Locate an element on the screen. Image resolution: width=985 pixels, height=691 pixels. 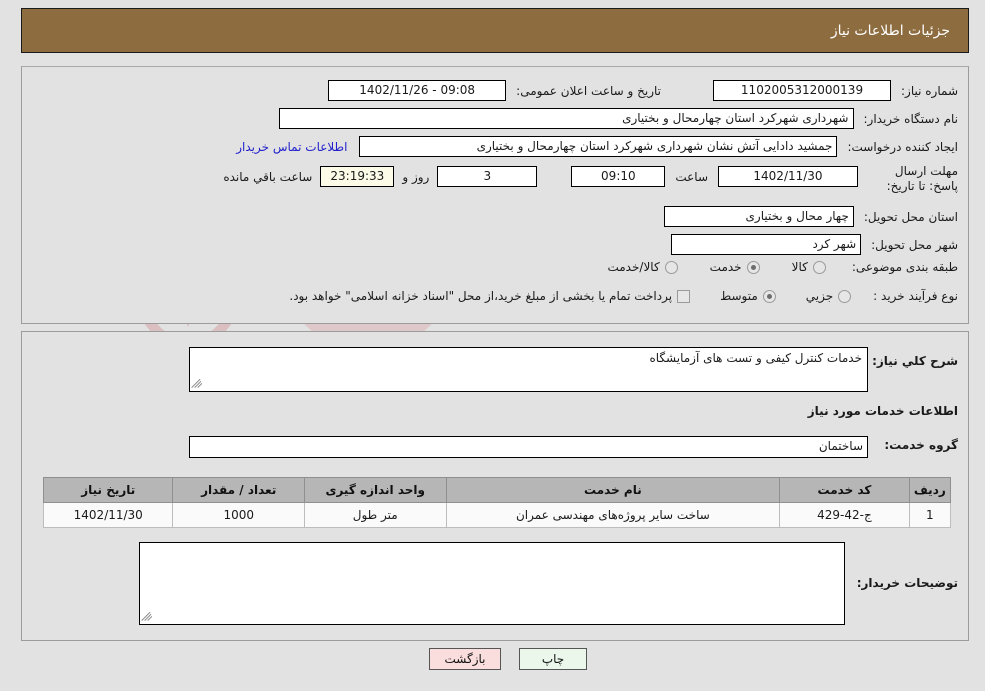
delivery-province-label: استان محل تحویل: is located at coordinates (910, 216).